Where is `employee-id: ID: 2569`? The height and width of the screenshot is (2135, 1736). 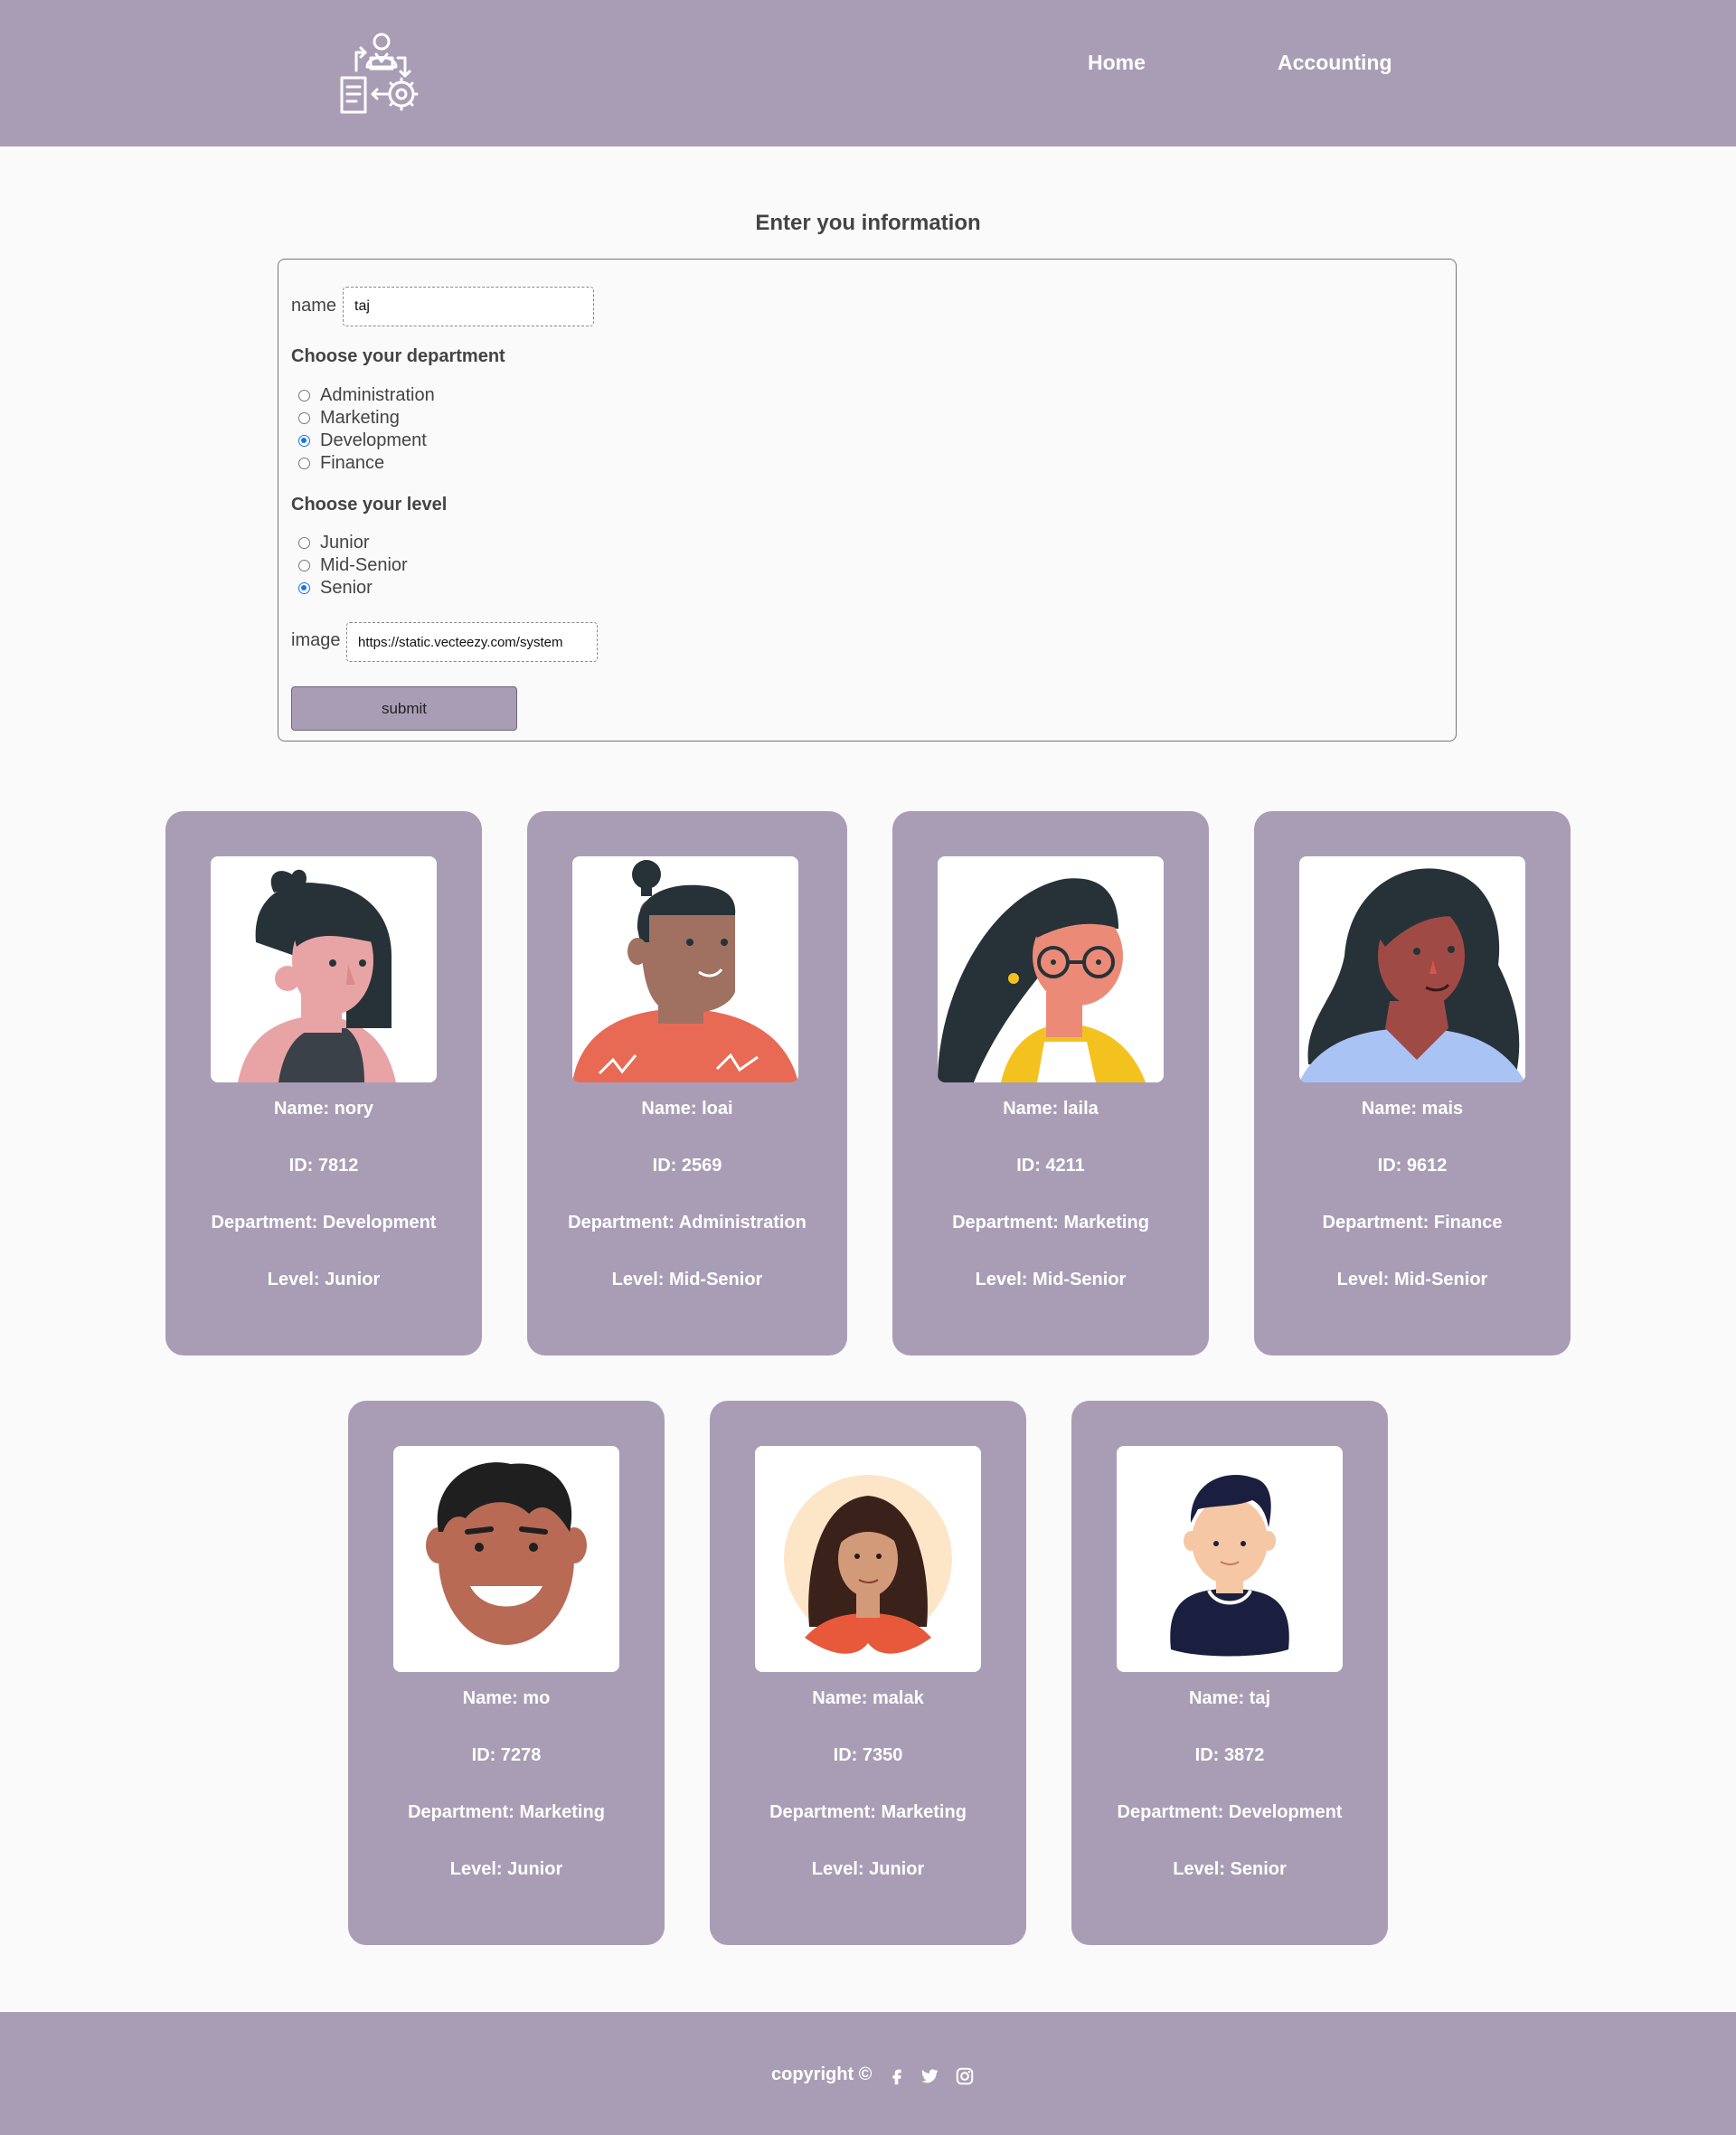 employee-id: ID: 2569 is located at coordinates (687, 1166).